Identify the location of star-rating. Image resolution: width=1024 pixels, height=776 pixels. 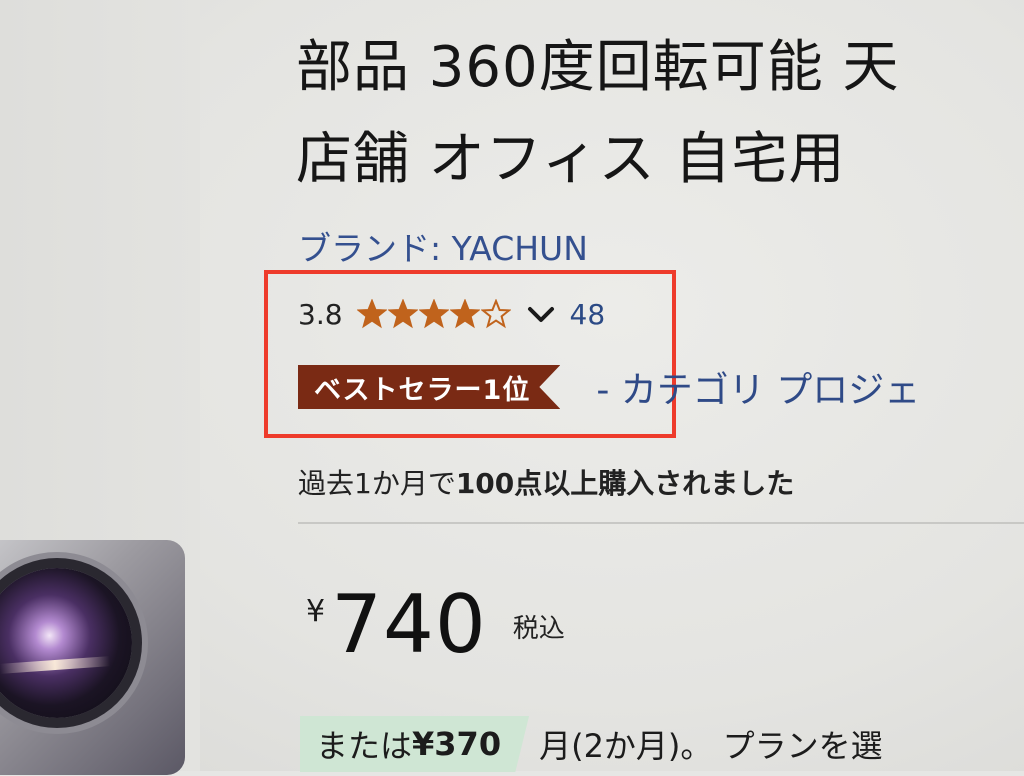
(434, 314).